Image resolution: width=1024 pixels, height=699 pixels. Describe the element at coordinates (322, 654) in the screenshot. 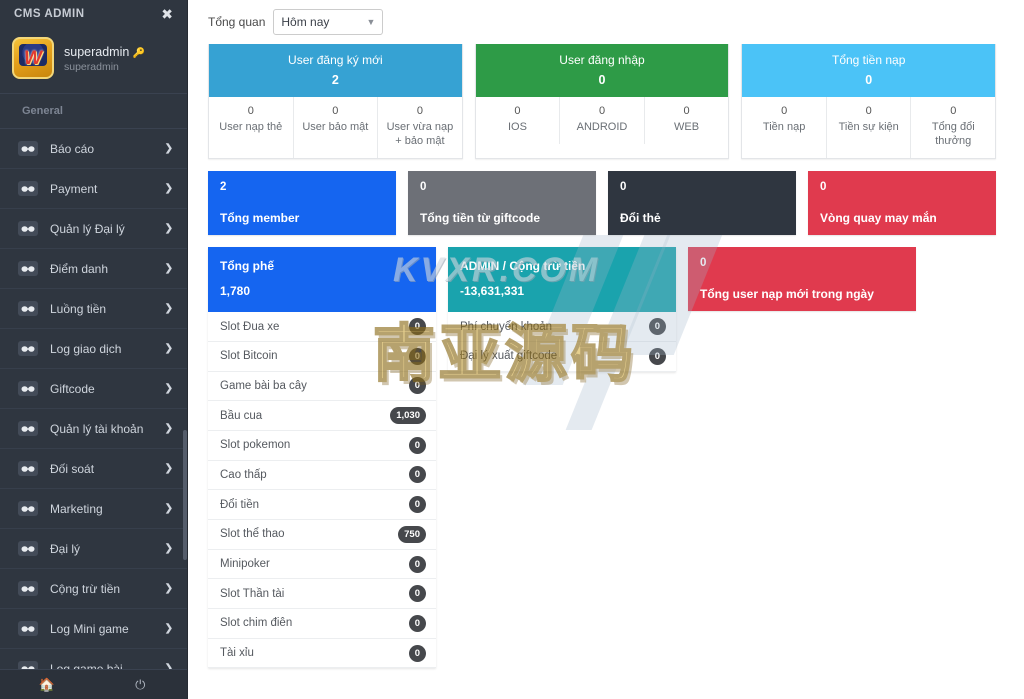

I see `list-item: Tài xỉu 0` at that location.